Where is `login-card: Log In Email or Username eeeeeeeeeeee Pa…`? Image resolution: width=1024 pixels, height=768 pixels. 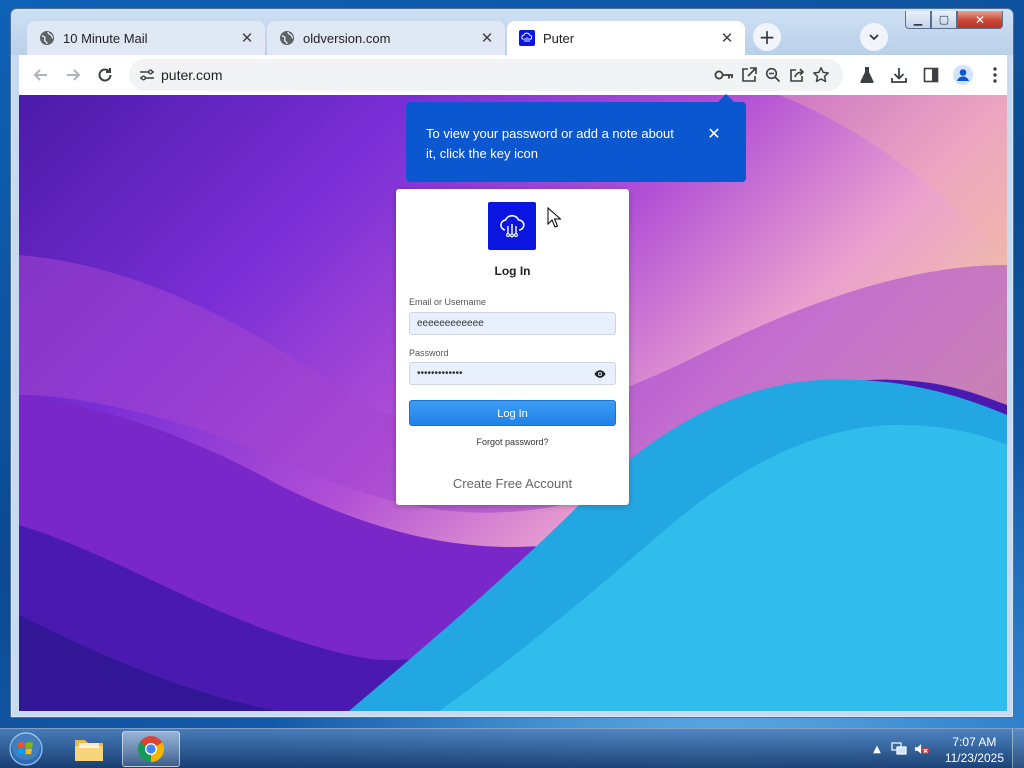 login-card: Log In Email or Username eeeeeeeeeeee Pa… is located at coordinates (512, 347).